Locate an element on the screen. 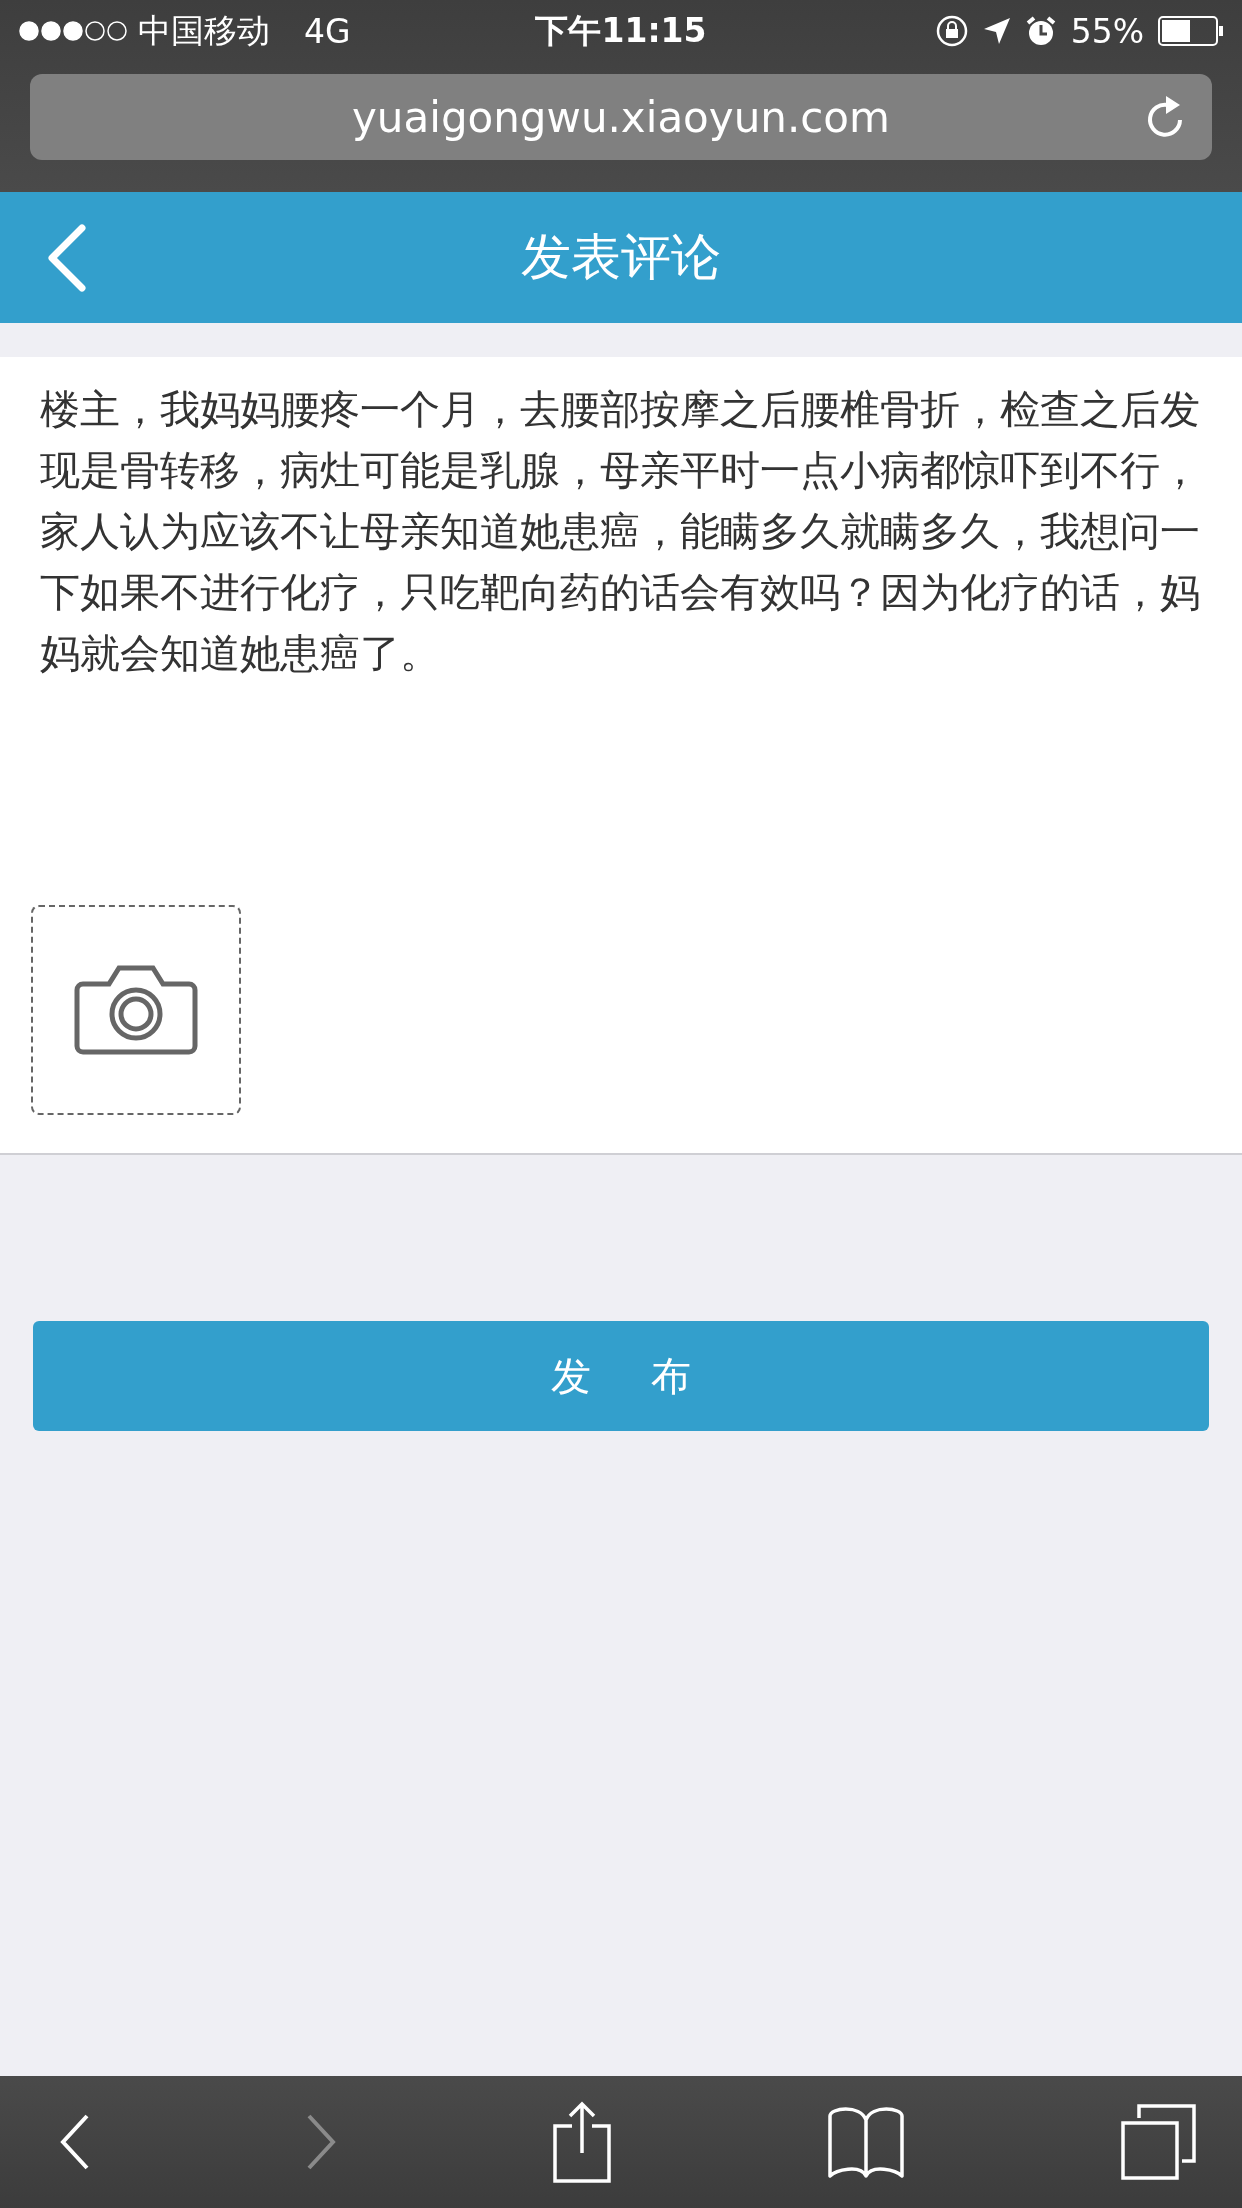 The height and width of the screenshot is (2208, 1242). network-type: 4G is located at coordinates (327, 31).